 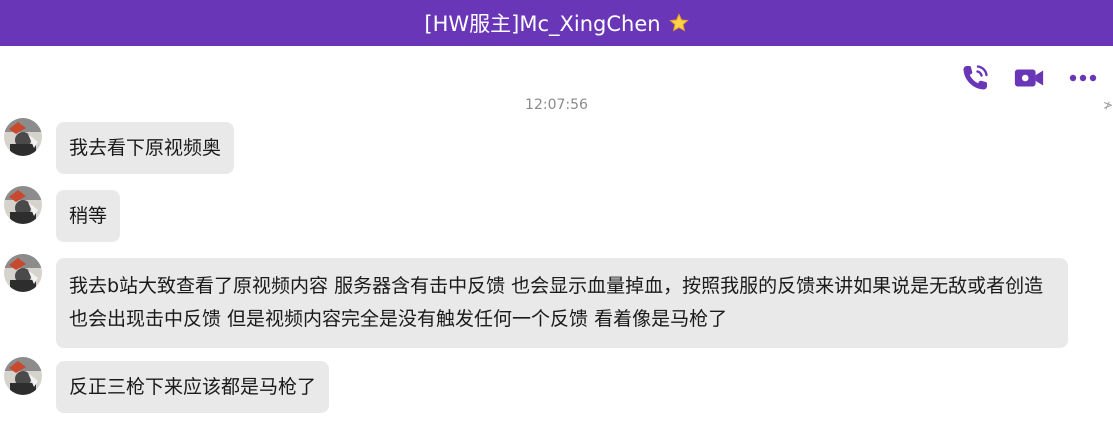 I want to click on chat-title: [HW服主]Mc_XingChen, so click(x=542, y=24).